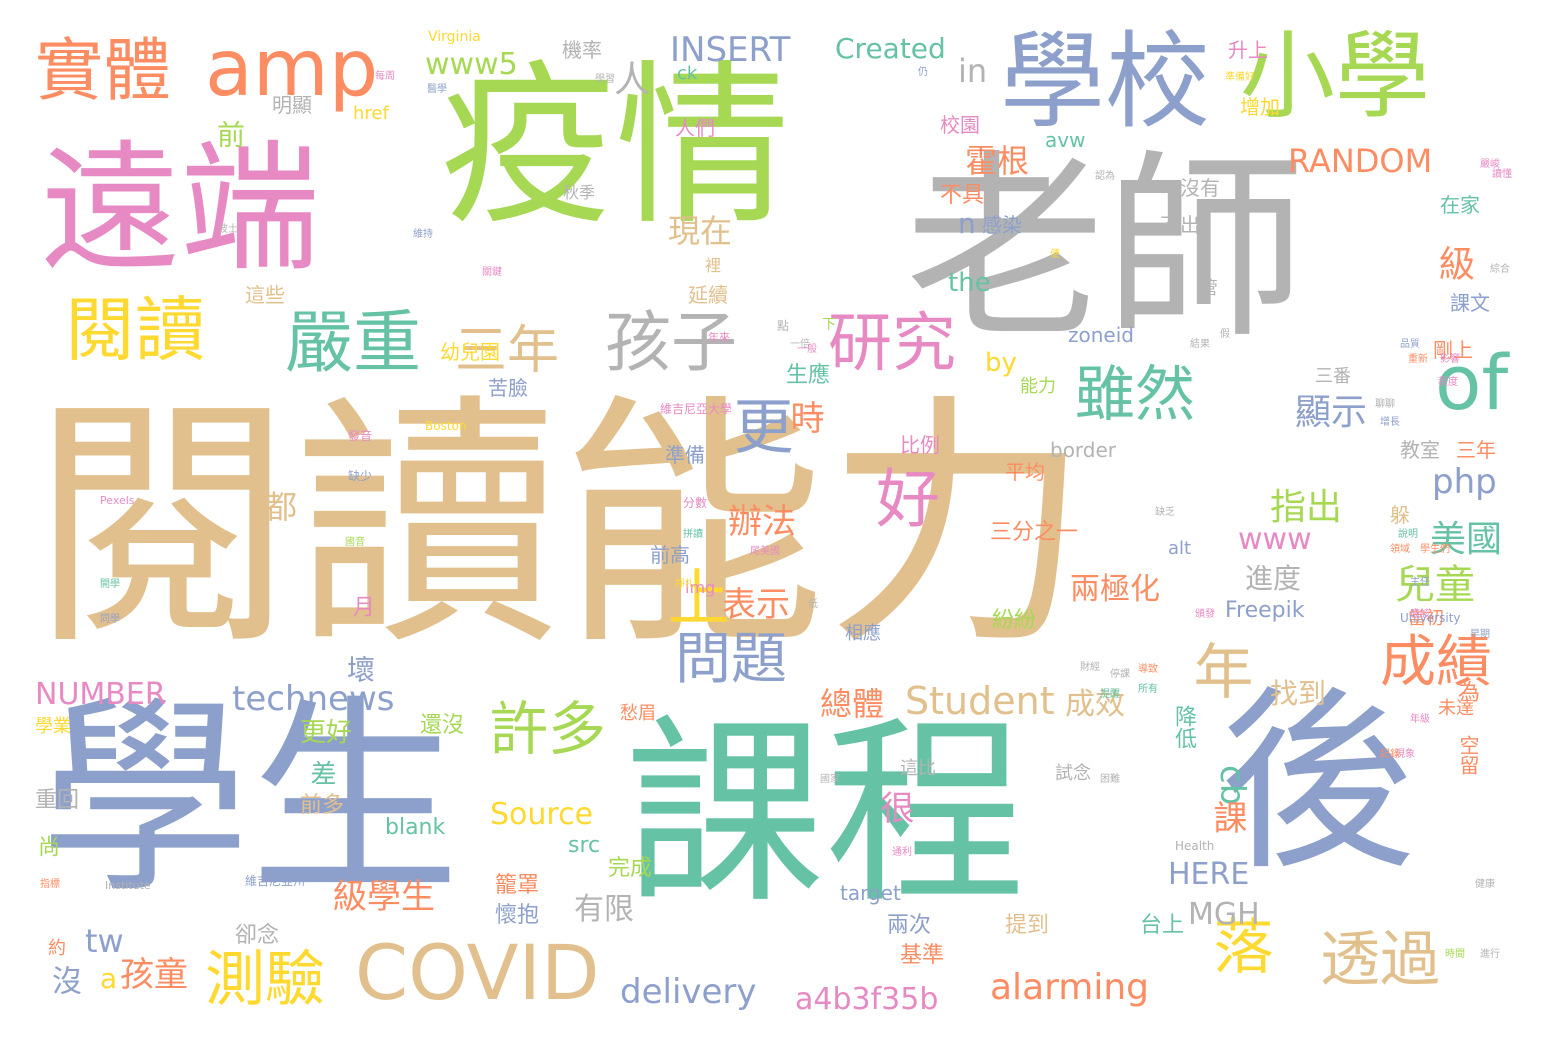  What do you see at coordinates (1027, 925) in the screenshot?
I see `word: 提到` at bounding box center [1027, 925].